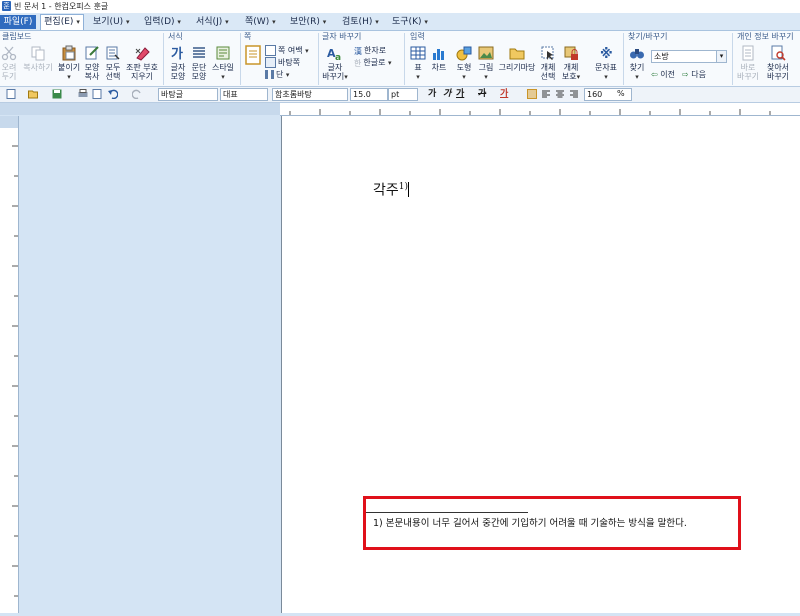 The image size is (800, 616). I want to click on privacy-replace-button: 바로 바꾸기, so click(748, 63).